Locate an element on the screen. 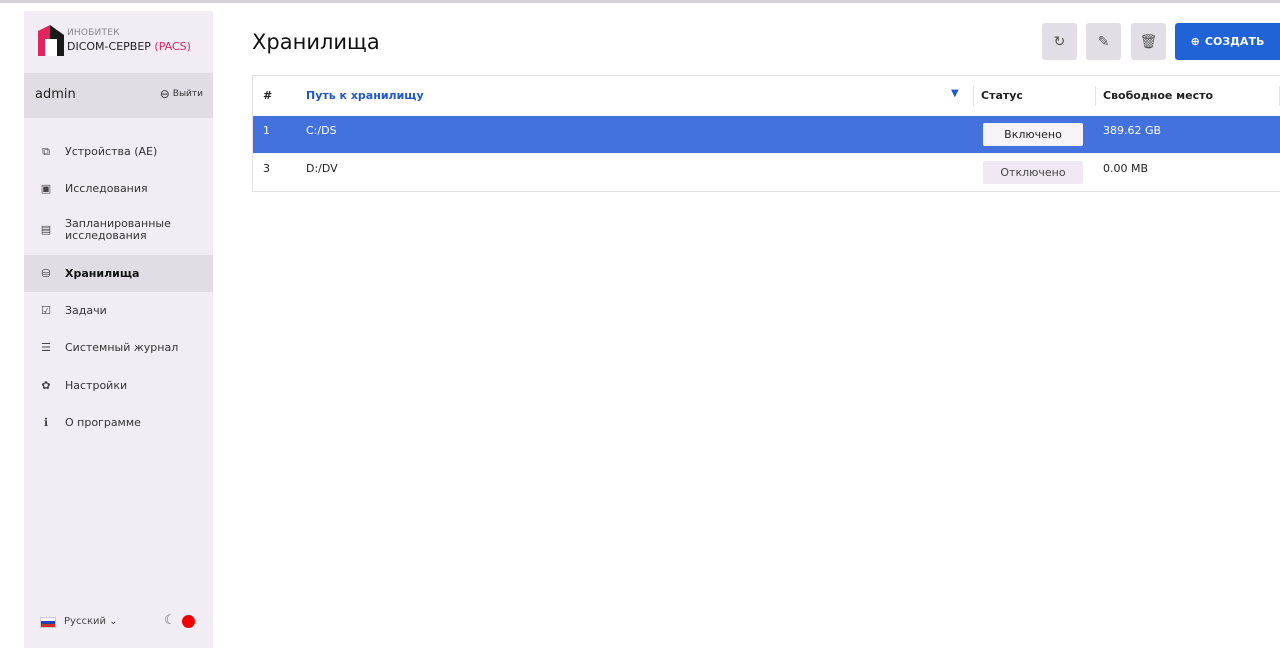 This screenshot has width=1280, height=648. logo: ИНОБИТЕК DICOM-СЕРВЕР (PACS) is located at coordinates (118, 41).